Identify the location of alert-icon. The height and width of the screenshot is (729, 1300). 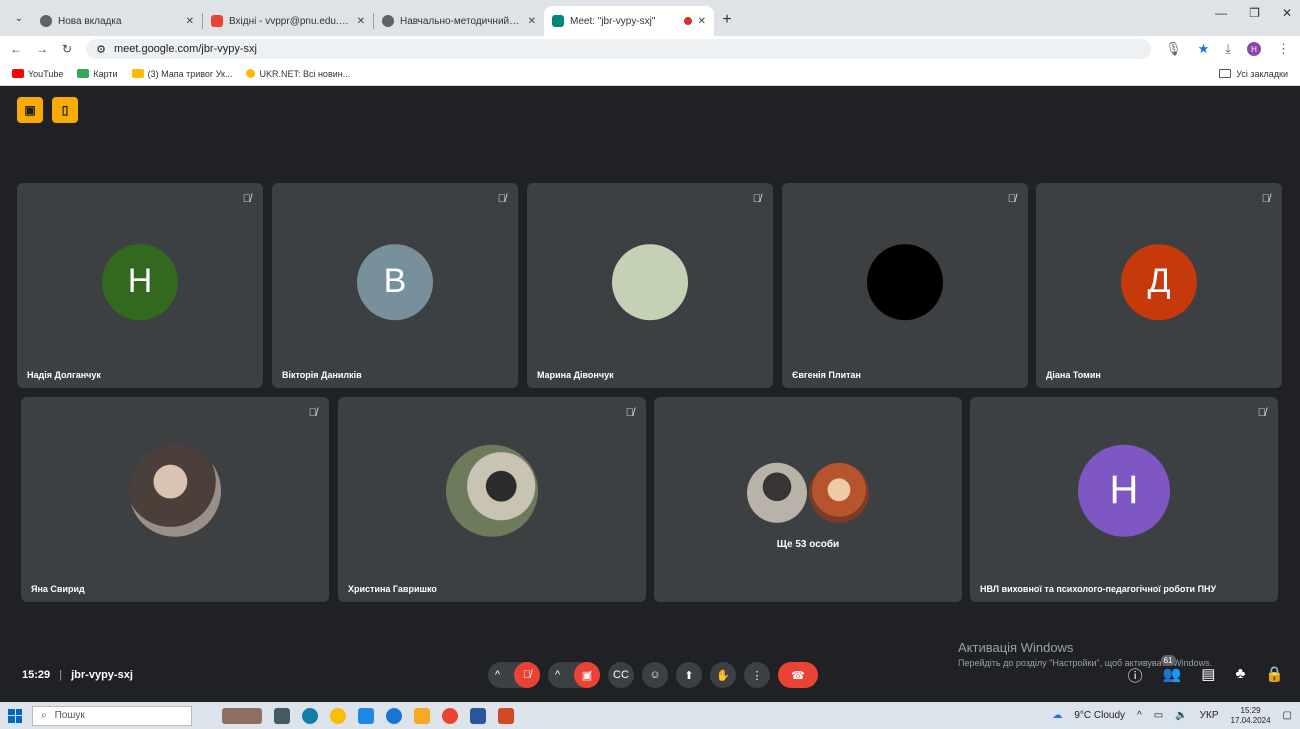
(137, 73).